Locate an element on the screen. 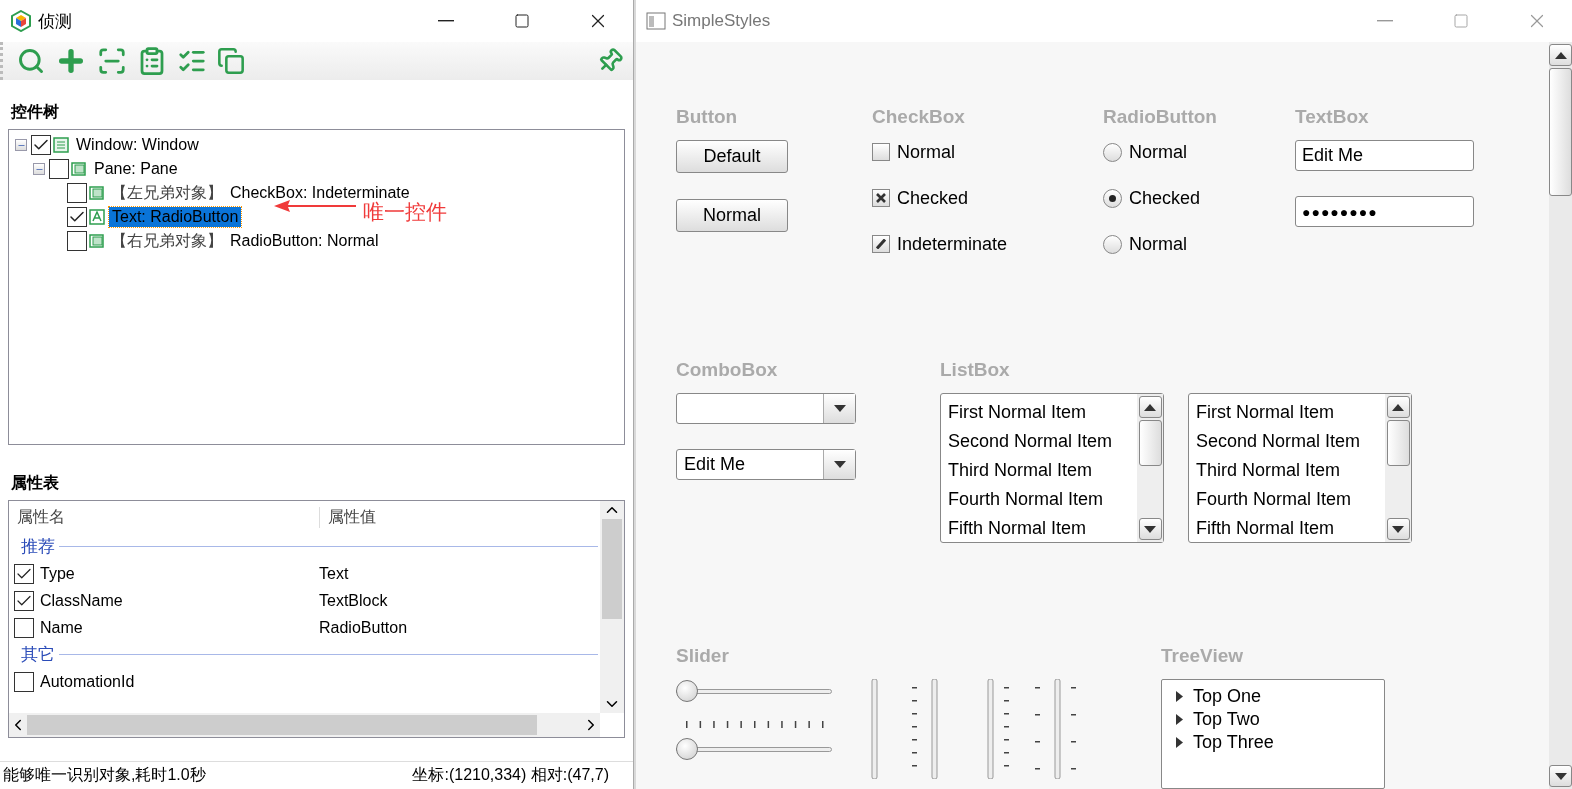 The height and width of the screenshot is (789, 1572). combo-box: Edit Me is located at coordinates (766, 465).